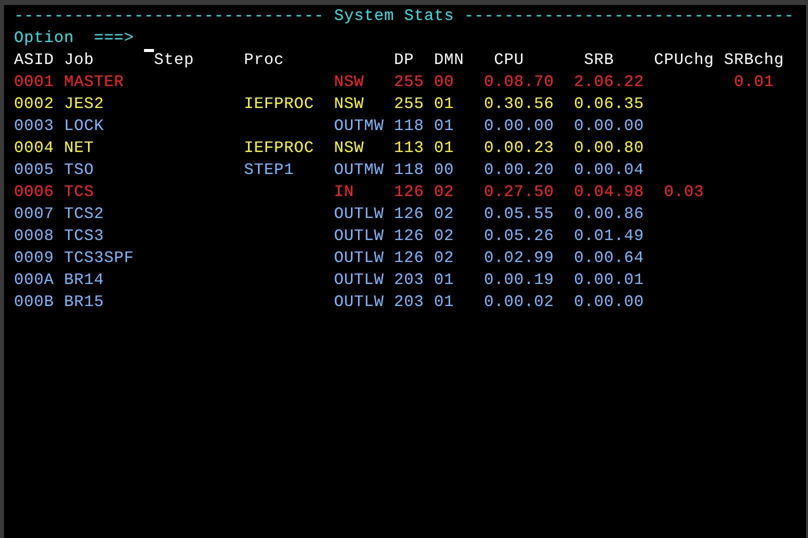 The height and width of the screenshot is (538, 808). What do you see at coordinates (609, 170) in the screenshot?
I see `table-cell: 0.00.04` at bounding box center [609, 170].